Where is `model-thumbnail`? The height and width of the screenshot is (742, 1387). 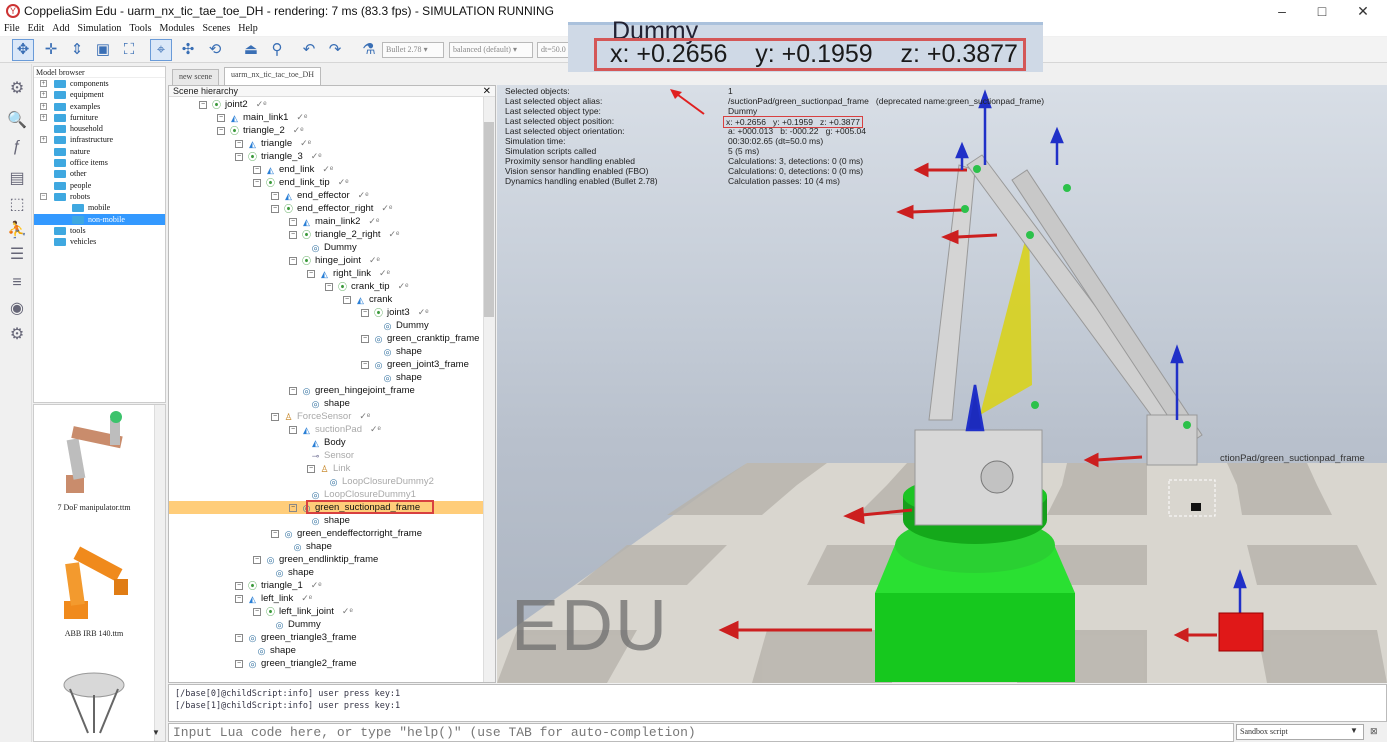
model-thumbnail is located at coordinates (94, 702).